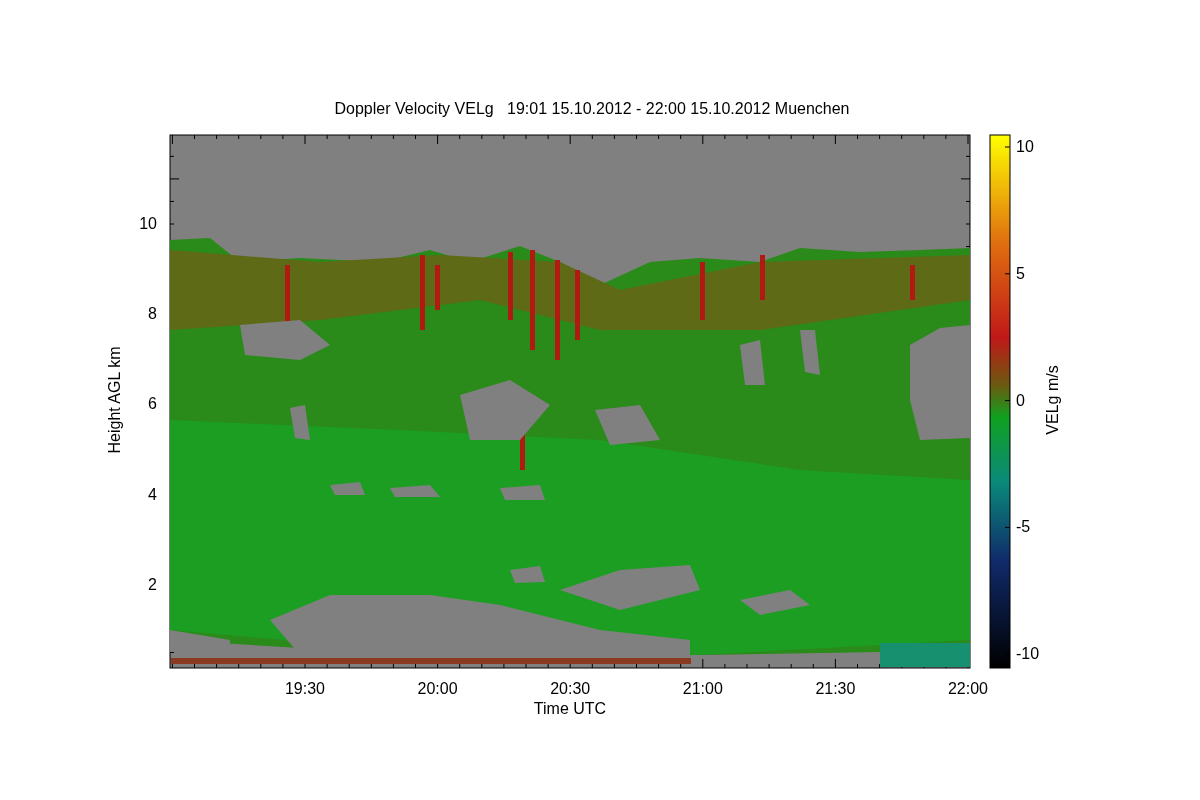 Image resolution: width=1200 pixels, height=800 pixels. Describe the element at coordinates (152, 494) in the screenshot. I see `y-tick-label: 4` at that location.